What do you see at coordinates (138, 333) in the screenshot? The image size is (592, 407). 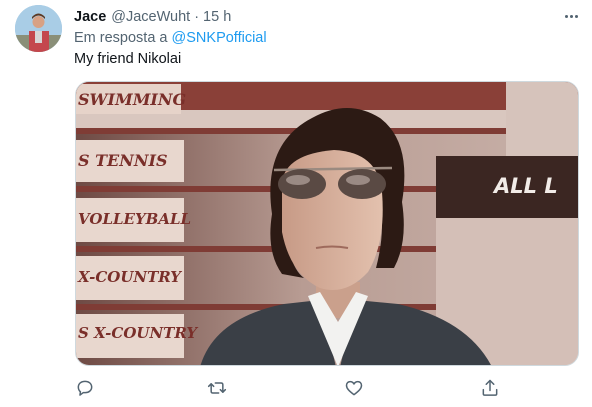 I see `sign-label: S X-COUNTRY` at bounding box center [138, 333].